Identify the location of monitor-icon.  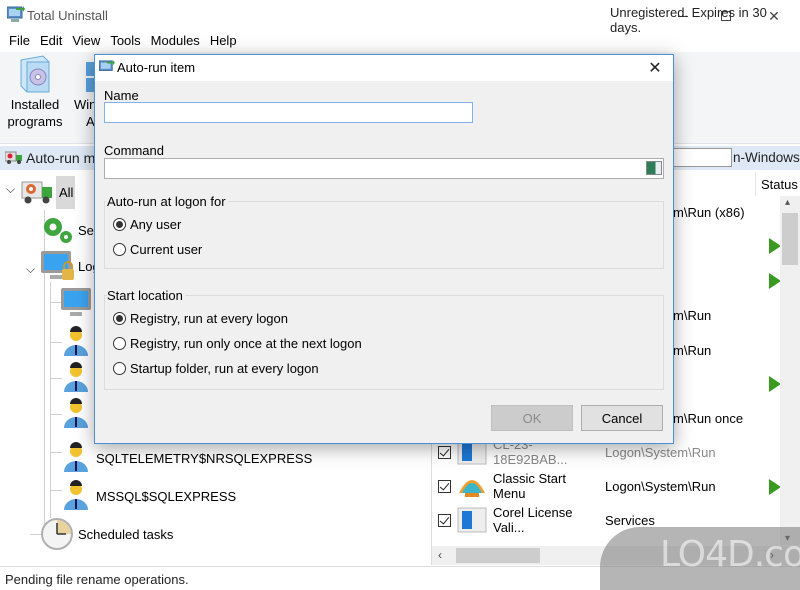
(76, 302).